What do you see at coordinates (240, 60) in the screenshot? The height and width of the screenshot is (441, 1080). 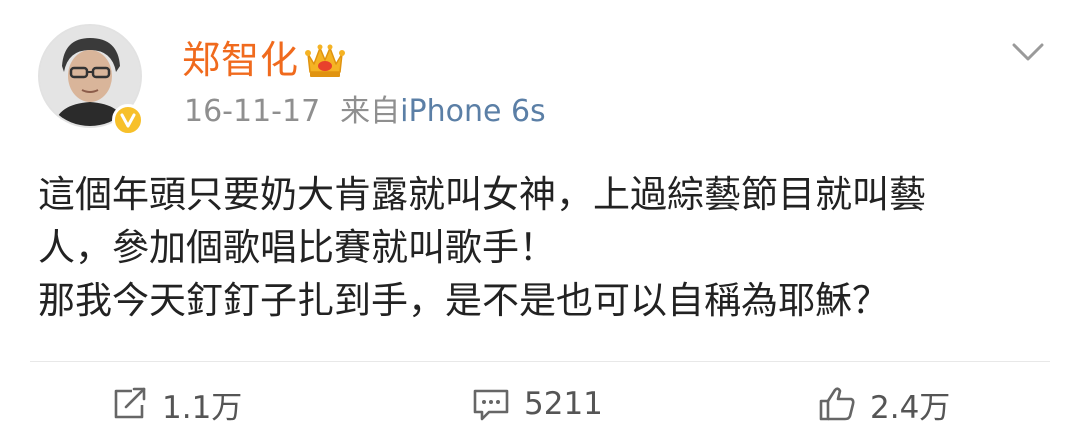 I see `username: 郑智化` at bounding box center [240, 60].